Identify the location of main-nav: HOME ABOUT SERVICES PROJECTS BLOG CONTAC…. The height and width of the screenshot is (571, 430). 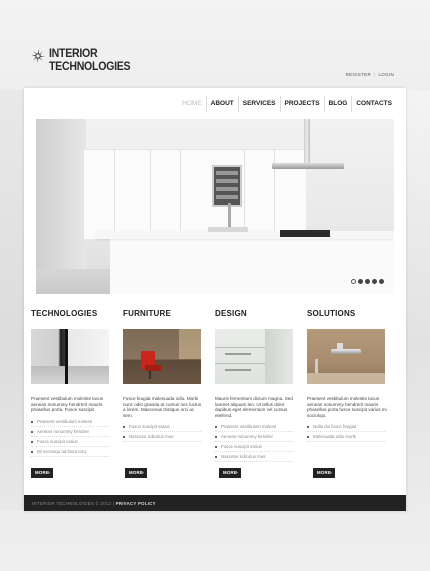
(287, 104).